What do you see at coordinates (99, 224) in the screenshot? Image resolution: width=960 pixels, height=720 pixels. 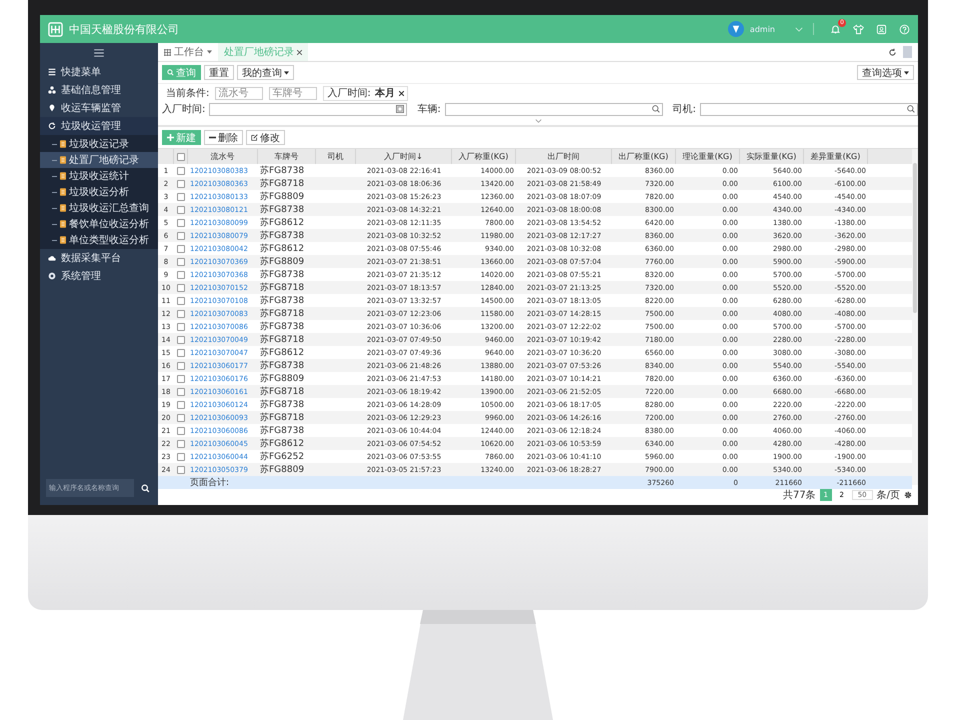 I see `sidebar-subitem: 餐饮单位收运分析` at bounding box center [99, 224].